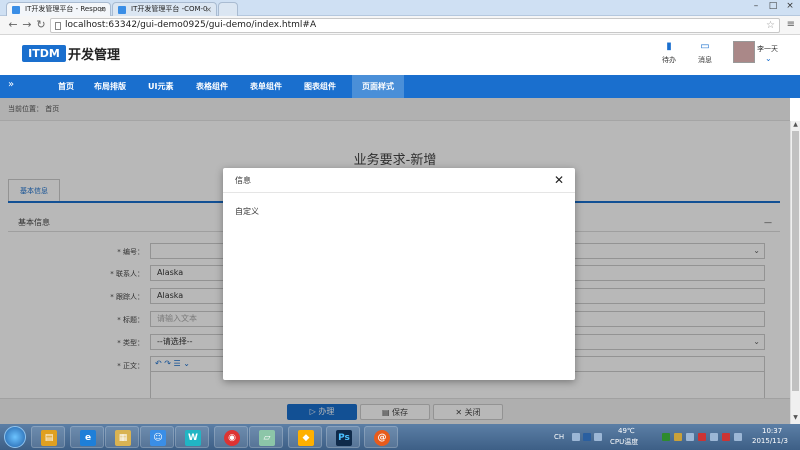 Image resolution: width=800 pixels, height=450 pixels. What do you see at coordinates (13, 25) in the screenshot?
I see `back-arrow-icon: ←` at bounding box center [13, 25].